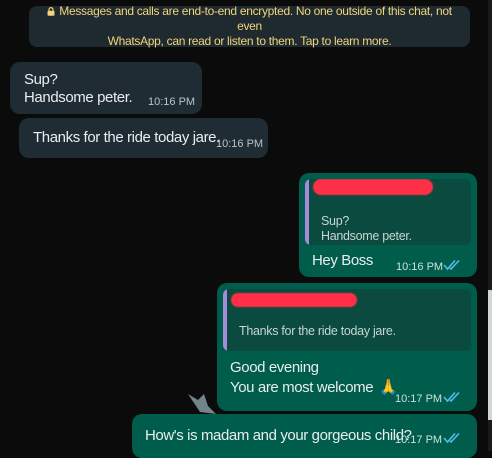 The height and width of the screenshot is (458, 492). What do you see at coordinates (106, 88) in the screenshot?
I see `message-bubble-incoming: Sup? Handsome peter. 10:16 PM` at bounding box center [106, 88].